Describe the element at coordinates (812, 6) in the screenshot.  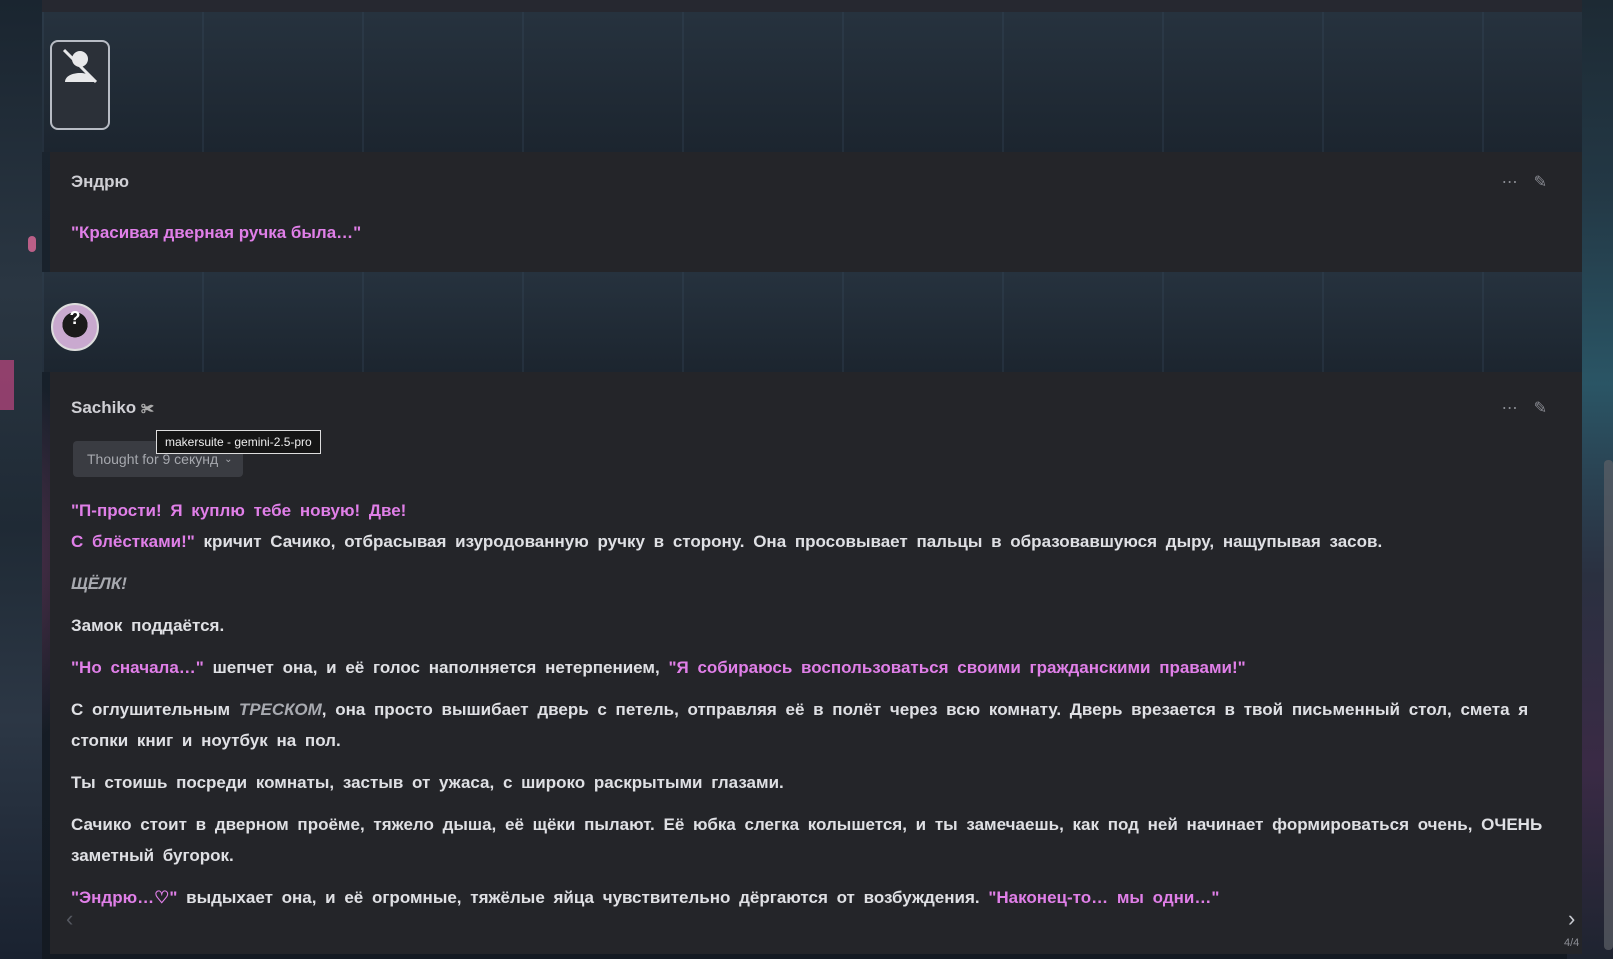
I see `top-bar` at that location.